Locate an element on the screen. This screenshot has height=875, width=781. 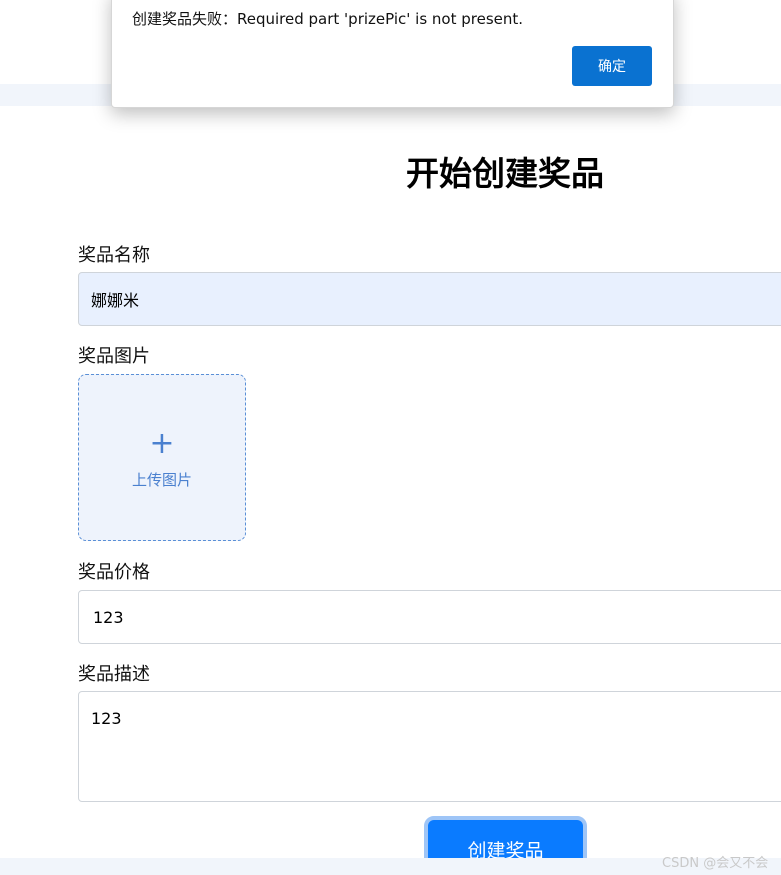
upload-label: 上传图片 is located at coordinates (161, 480).